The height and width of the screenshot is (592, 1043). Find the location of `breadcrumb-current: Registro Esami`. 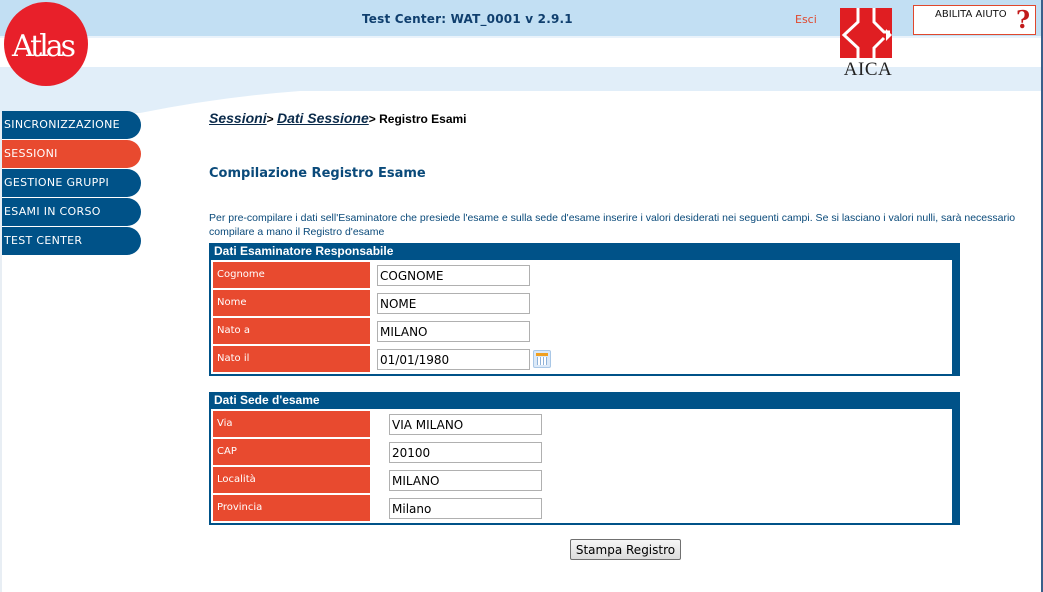

breadcrumb-current: Registro Esami is located at coordinates (423, 119).